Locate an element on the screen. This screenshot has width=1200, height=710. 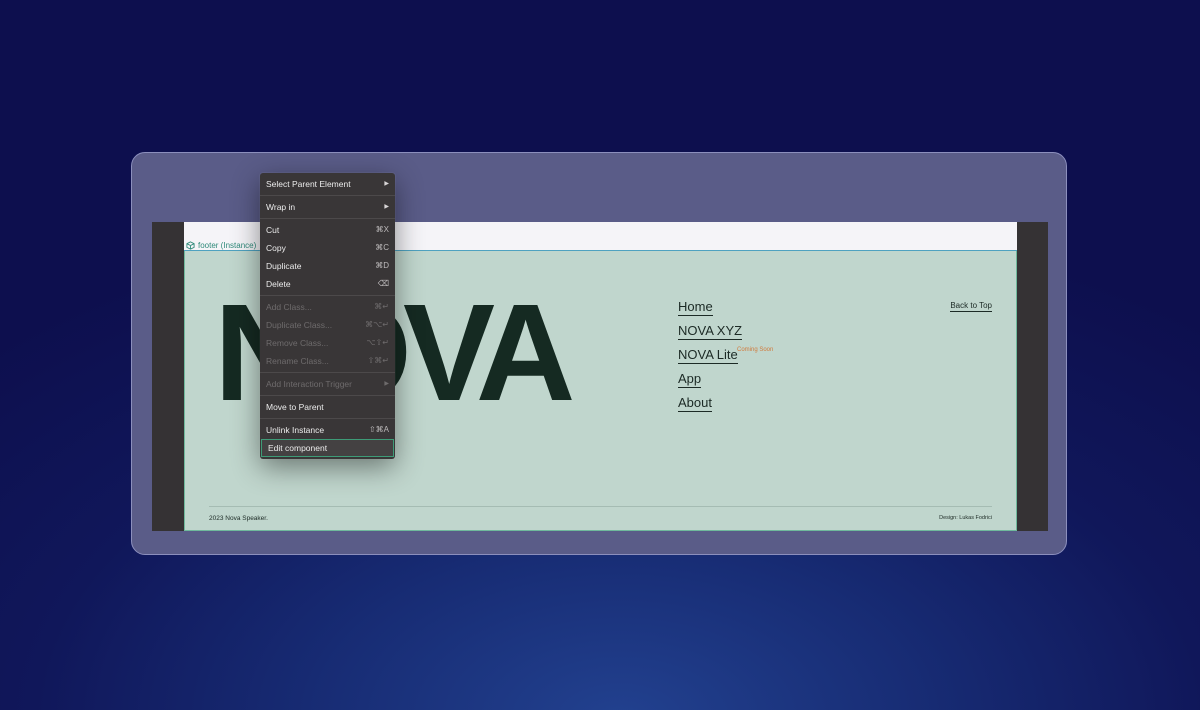
menu-item-label: Unlink Instance is located at coordinates (295, 430).